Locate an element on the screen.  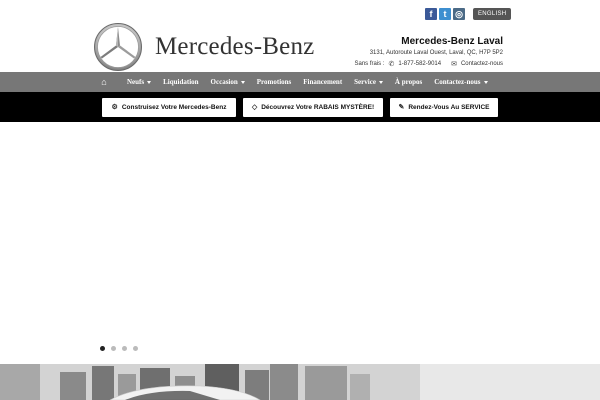
nav-item-liquidation: Liquidation is located at coordinates (180, 82).